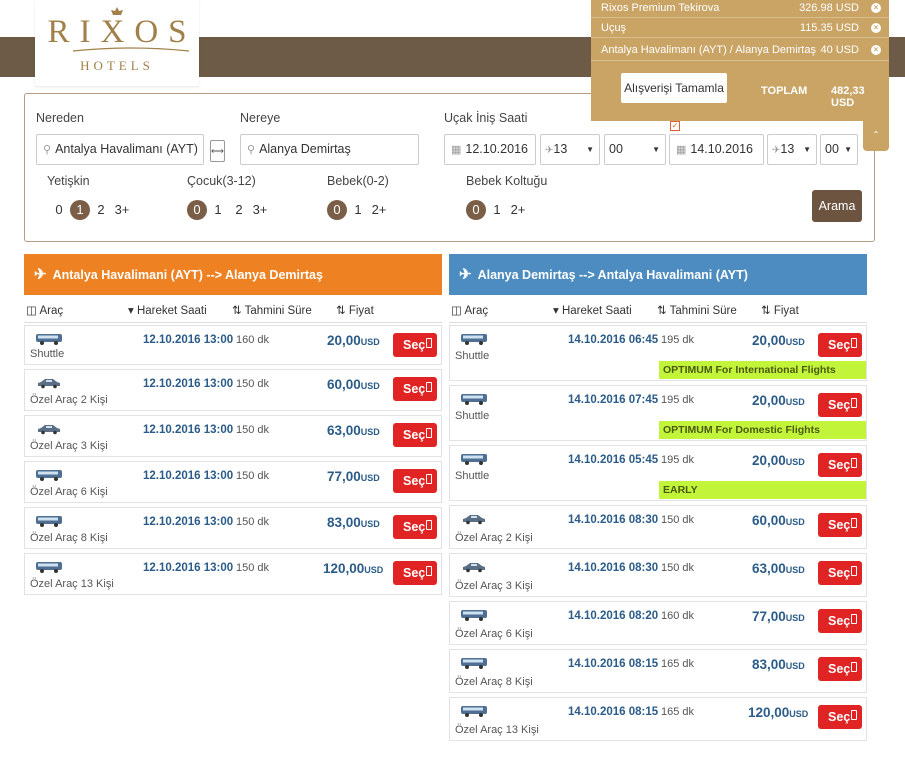 The width and height of the screenshot is (905, 757). I want to click on plane-departure-icon: ✈, so click(465, 274).